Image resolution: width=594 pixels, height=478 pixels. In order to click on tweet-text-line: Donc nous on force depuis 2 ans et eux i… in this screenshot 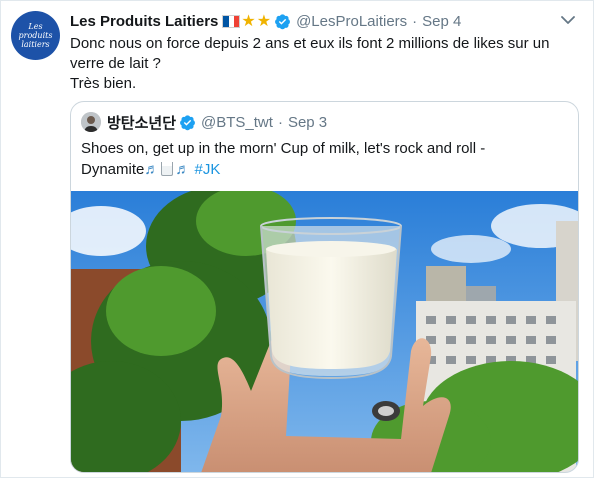, I will do `click(310, 43)`.